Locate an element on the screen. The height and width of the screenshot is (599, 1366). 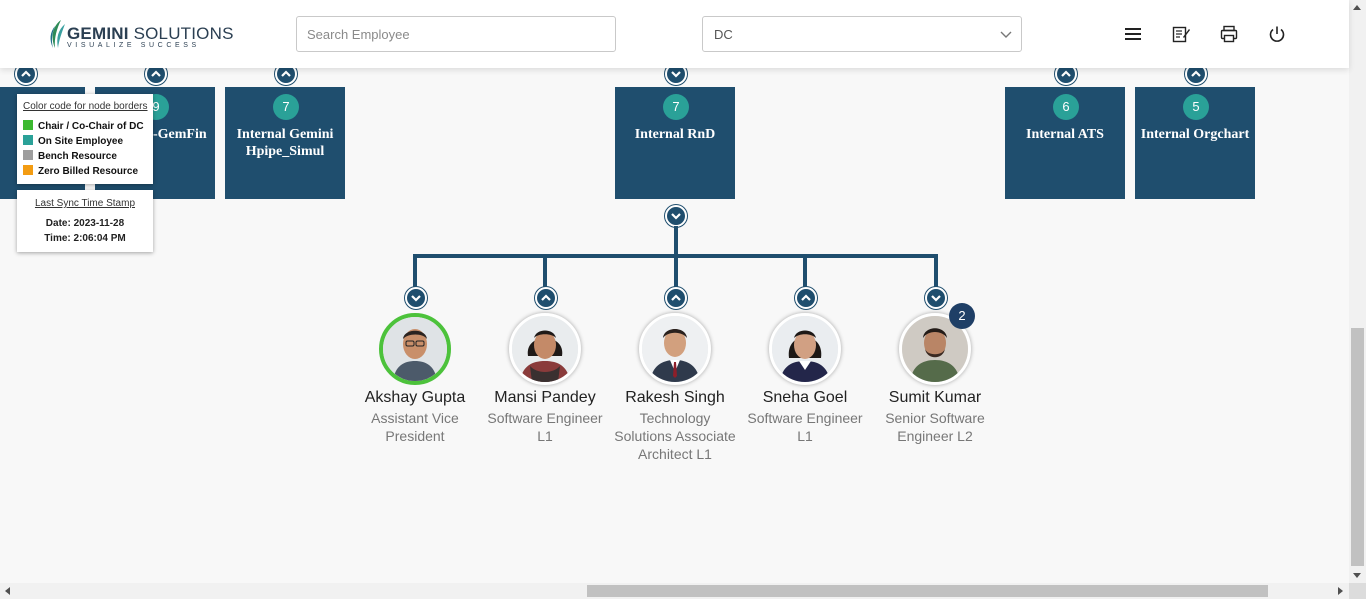
legend-item: On Site Employee is located at coordinates (73, 141).